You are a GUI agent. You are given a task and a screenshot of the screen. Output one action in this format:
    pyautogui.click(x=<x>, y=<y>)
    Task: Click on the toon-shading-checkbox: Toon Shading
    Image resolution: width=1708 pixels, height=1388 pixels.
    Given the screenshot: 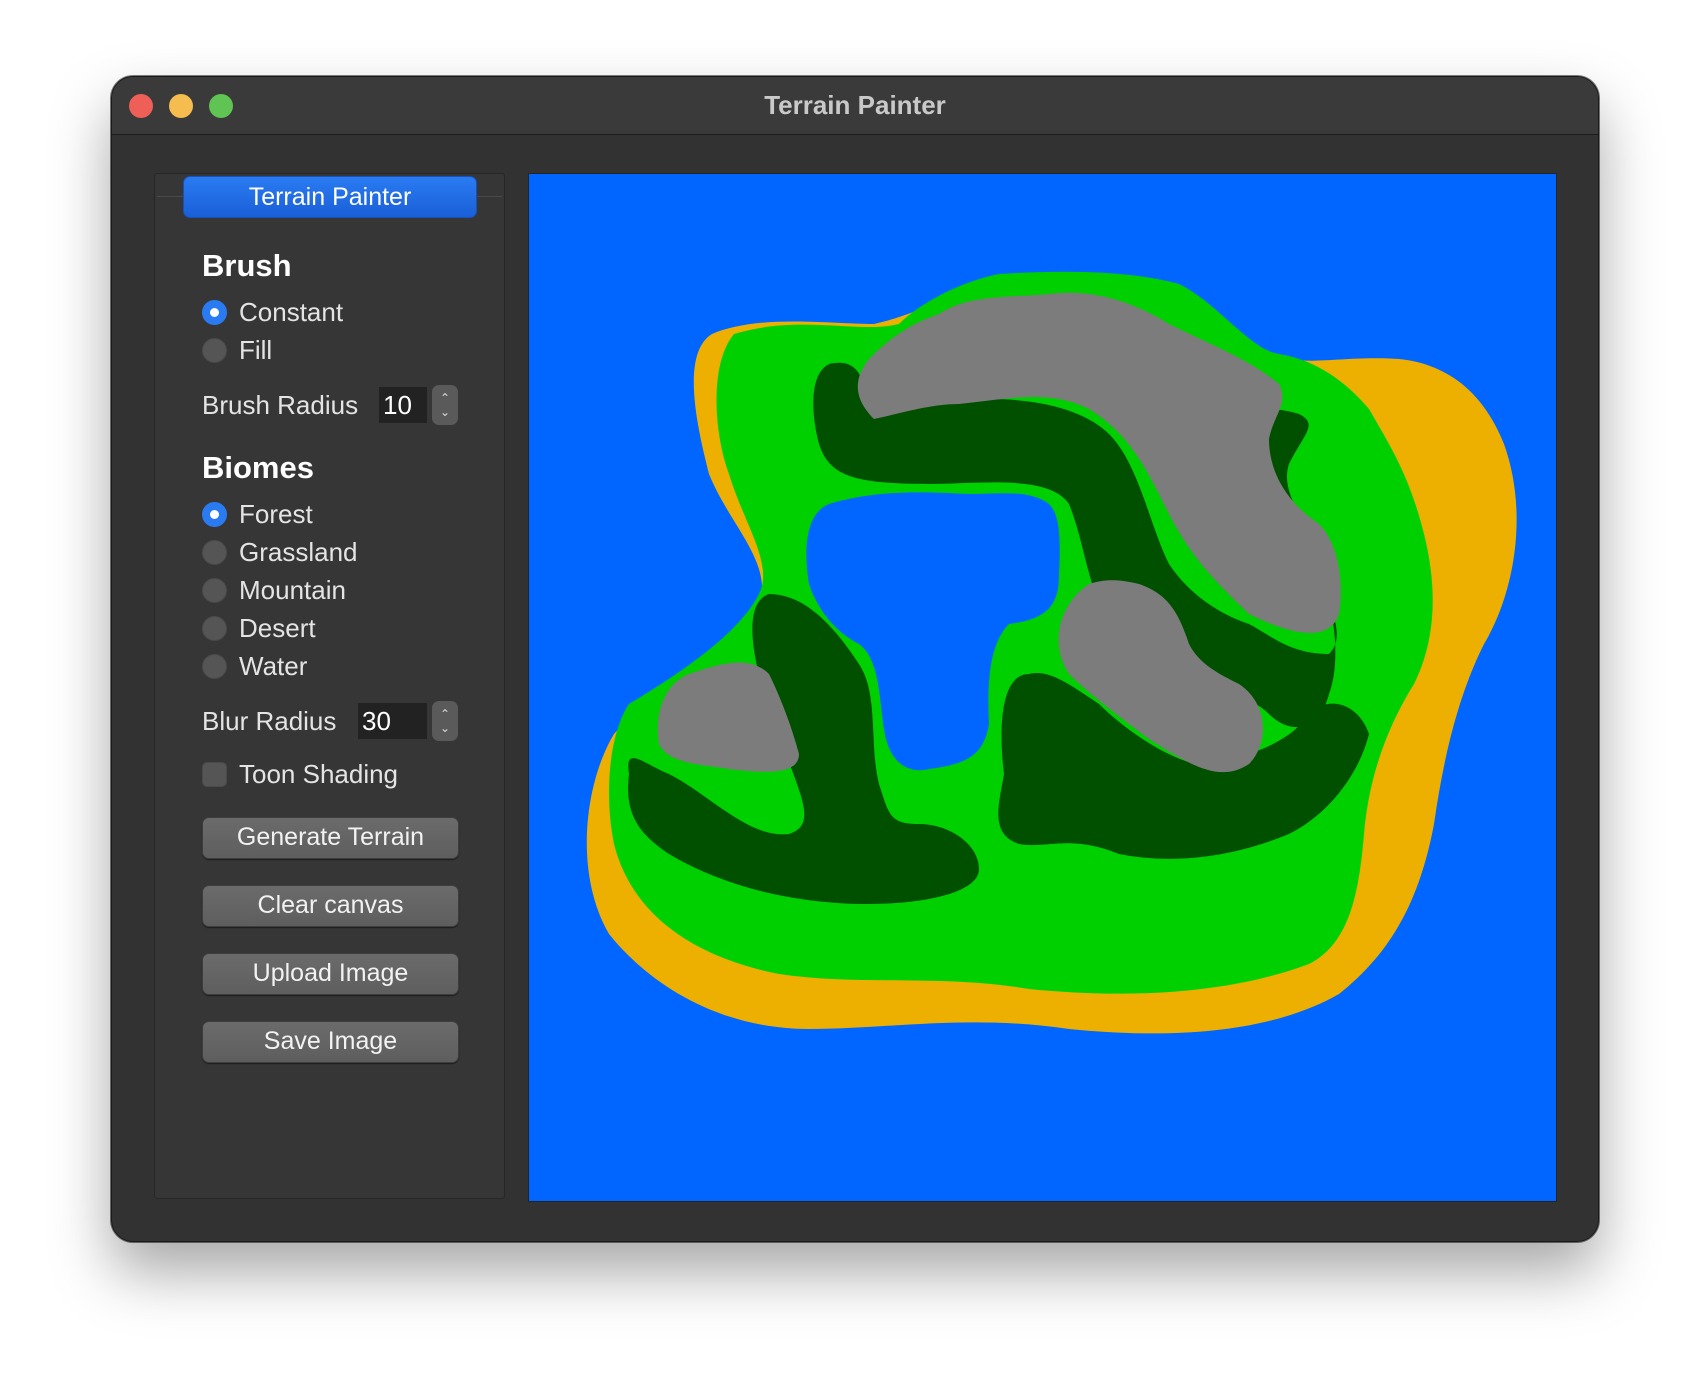 What is the action you would take?
    pyautogui.click(x=300, y=774)
    